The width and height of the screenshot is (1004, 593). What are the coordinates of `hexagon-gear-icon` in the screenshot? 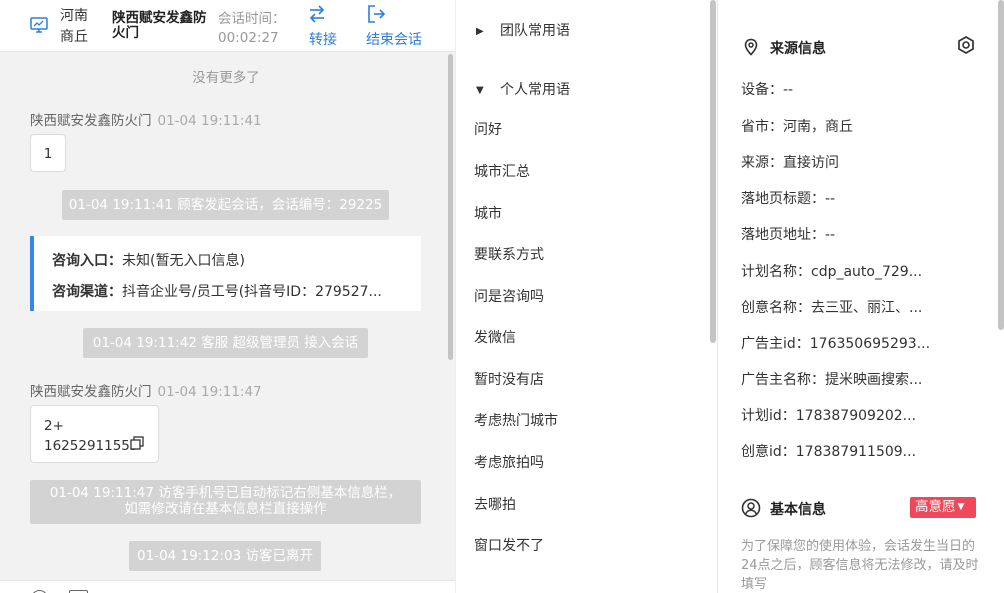 It's located at (966, 45).